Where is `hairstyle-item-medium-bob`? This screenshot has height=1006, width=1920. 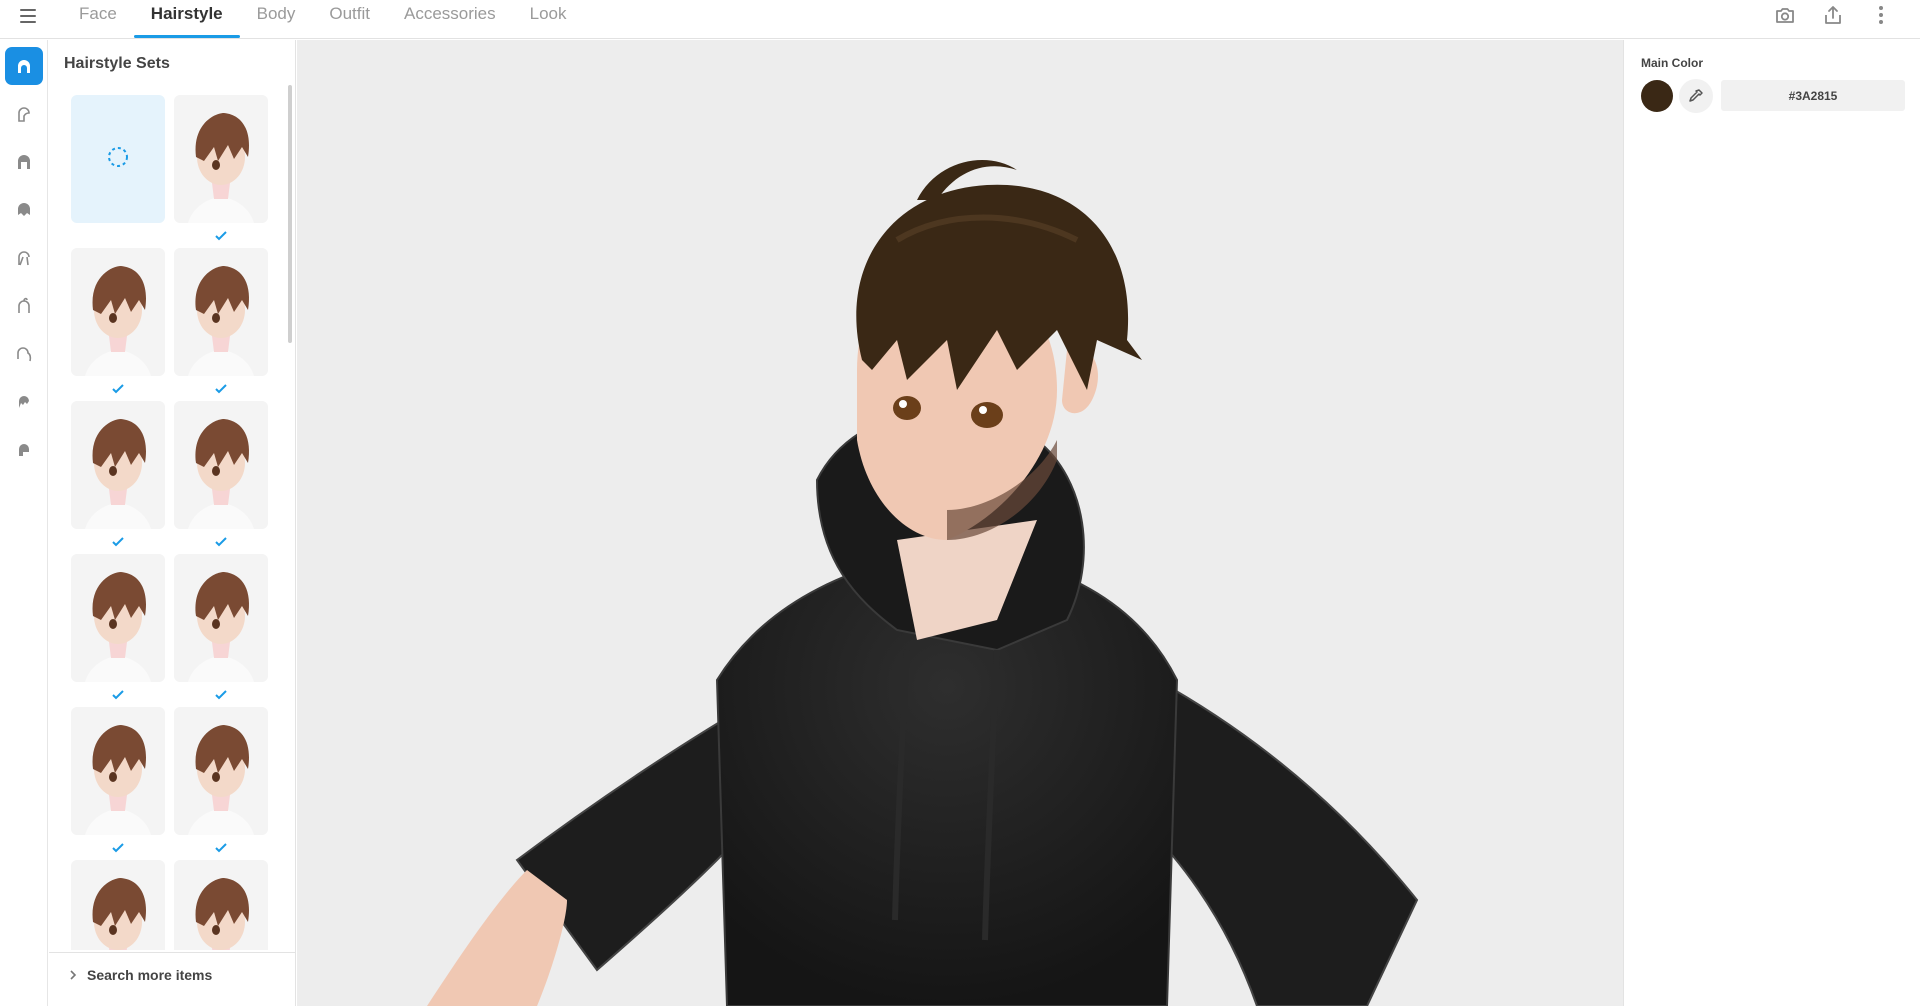 hairstyle-item-medium-bob is located at coordinates (221, 312).